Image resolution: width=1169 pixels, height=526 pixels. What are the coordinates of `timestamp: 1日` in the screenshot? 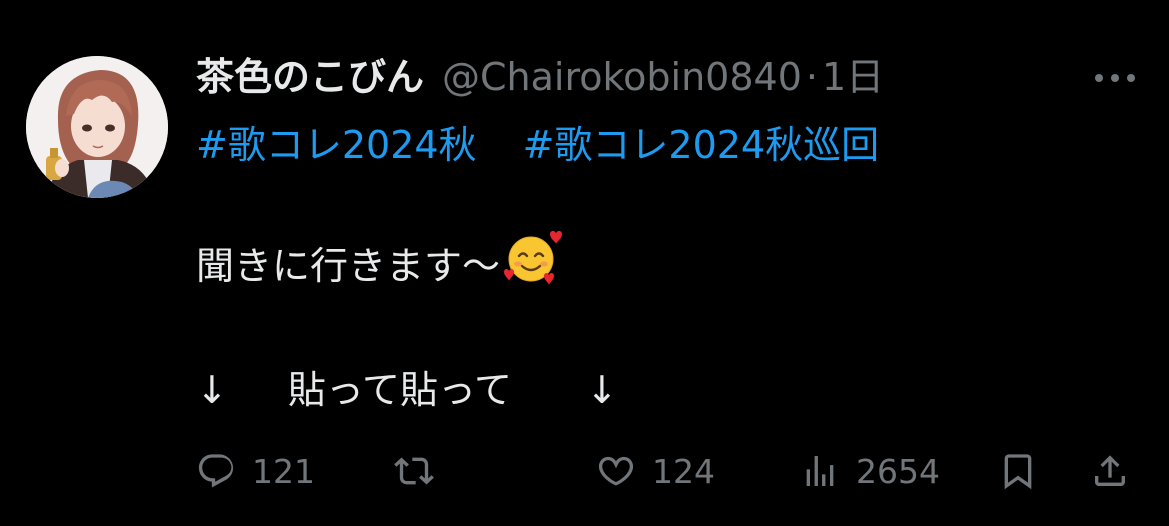 It's located at (853, 77).